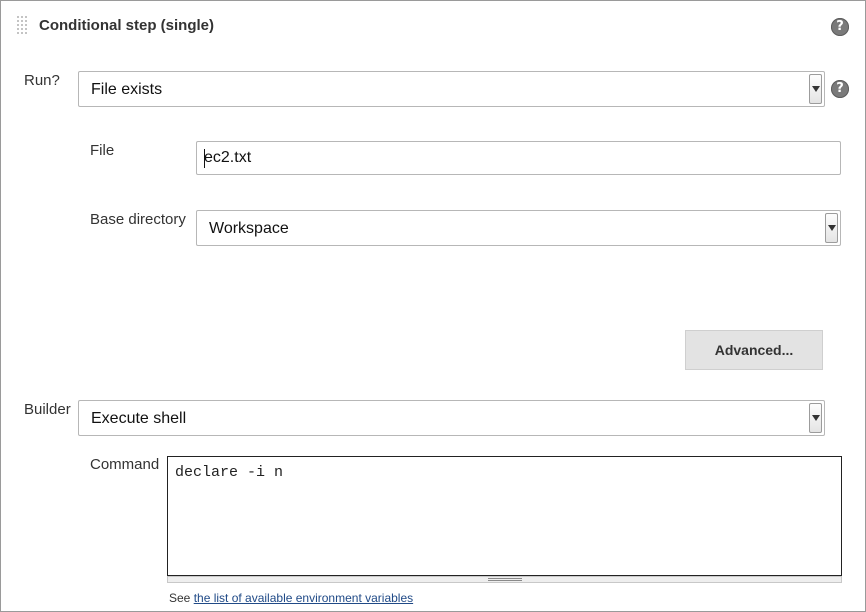 The height and width of the screenshot is (612, 866). I want to click on drag-handle-icon, so click(23, 26).